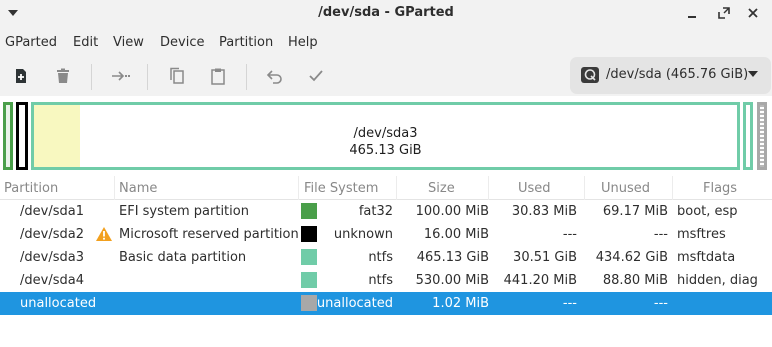 This screenshot has height=347, width=772. Describe the element at coordinates (85, 42) in the screenshot. I see `menu-edit: Edit` at that location.